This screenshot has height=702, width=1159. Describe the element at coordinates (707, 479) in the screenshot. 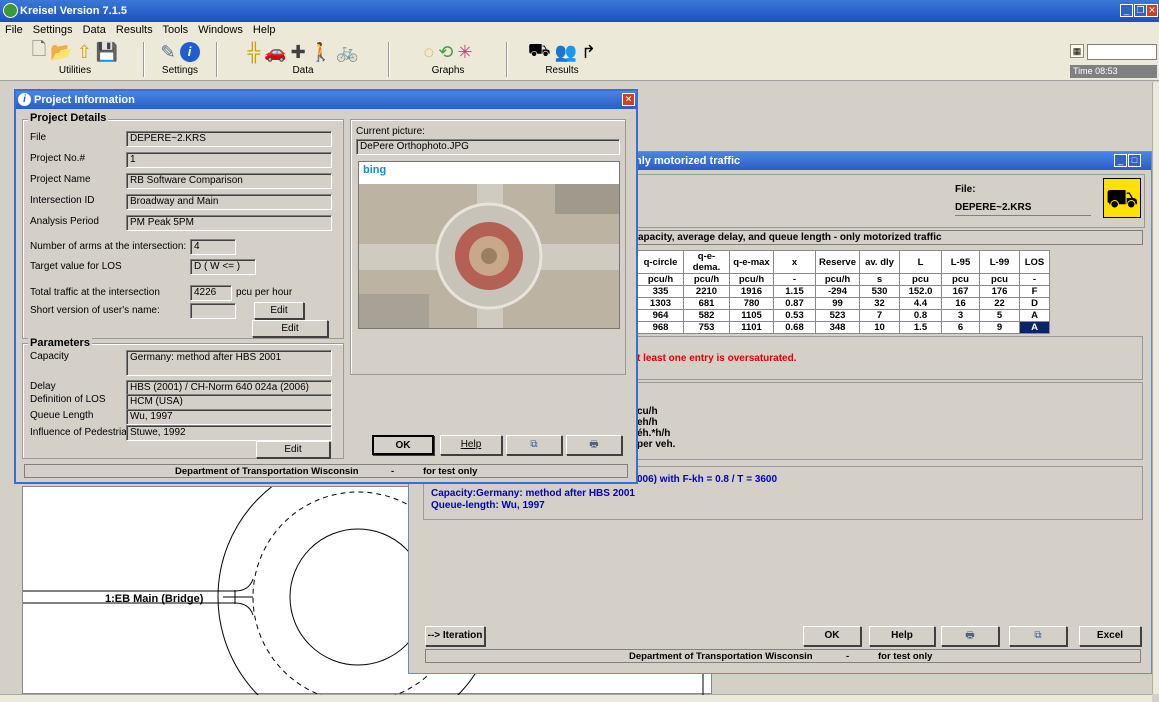

I see `delay-method: 006) with F-kh = 0.8 / T = 3600` at that location.